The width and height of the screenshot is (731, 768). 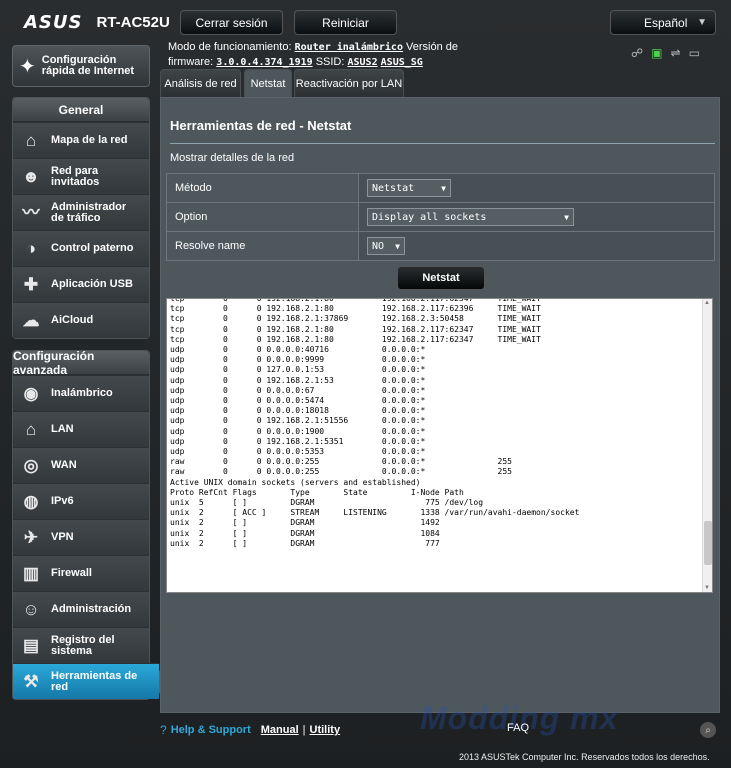 What do you see at coordinates (231, 22) in the screenshot?
I see `logout-button: Cerrar sesión` at bounding box center [231, 22].